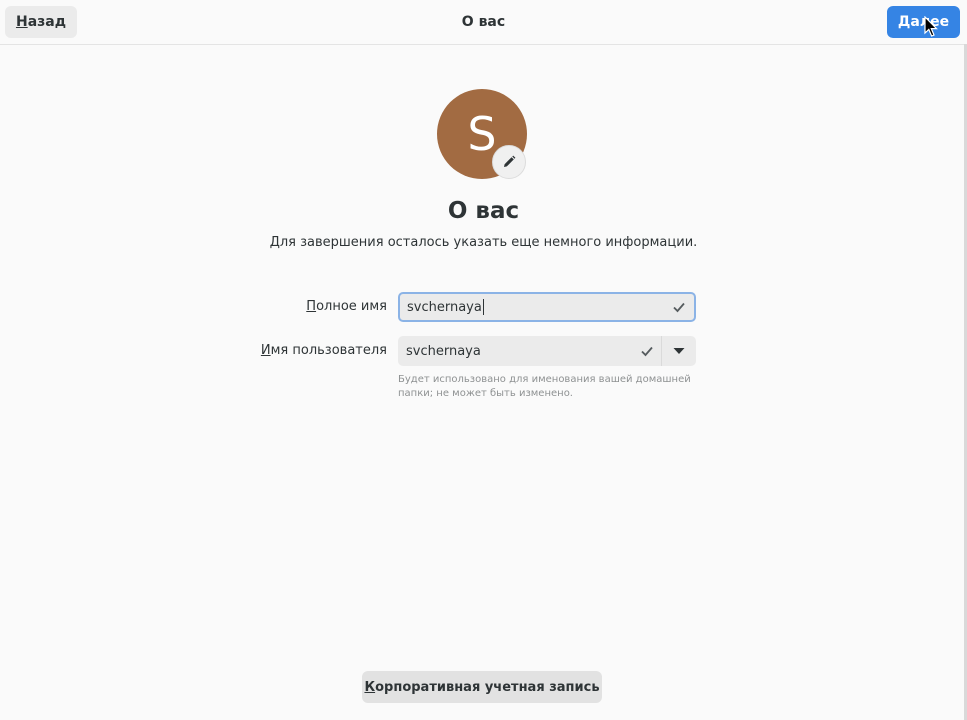 This screenshot has height=720, width=967. I want to click on next-label-accel: Д, so click(904, 22).